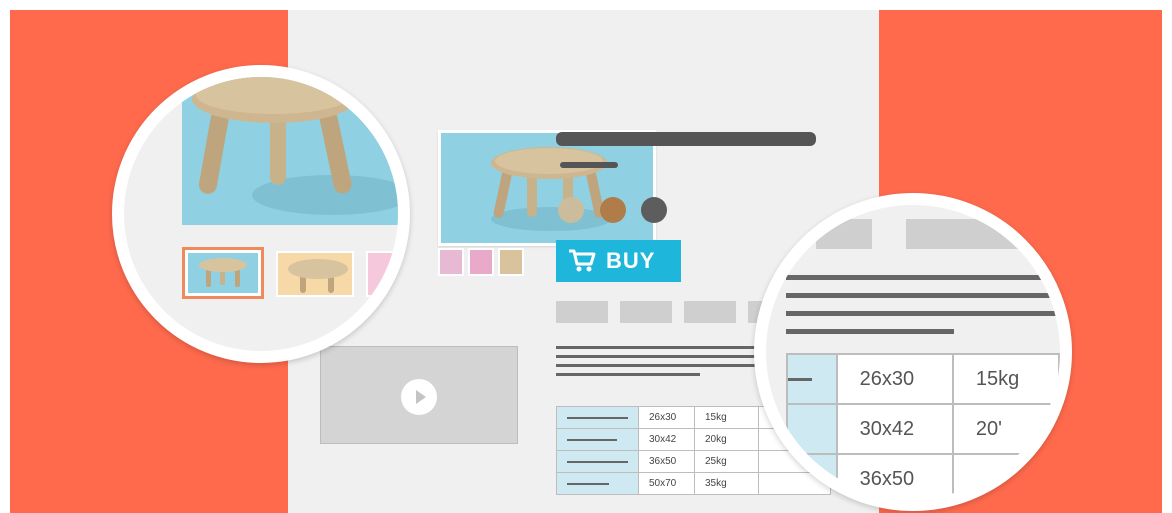  What do you see at coordinates (582, 260) in the screenshot?
I see `shopping-cart-icon` at bounding box center [582, 260].